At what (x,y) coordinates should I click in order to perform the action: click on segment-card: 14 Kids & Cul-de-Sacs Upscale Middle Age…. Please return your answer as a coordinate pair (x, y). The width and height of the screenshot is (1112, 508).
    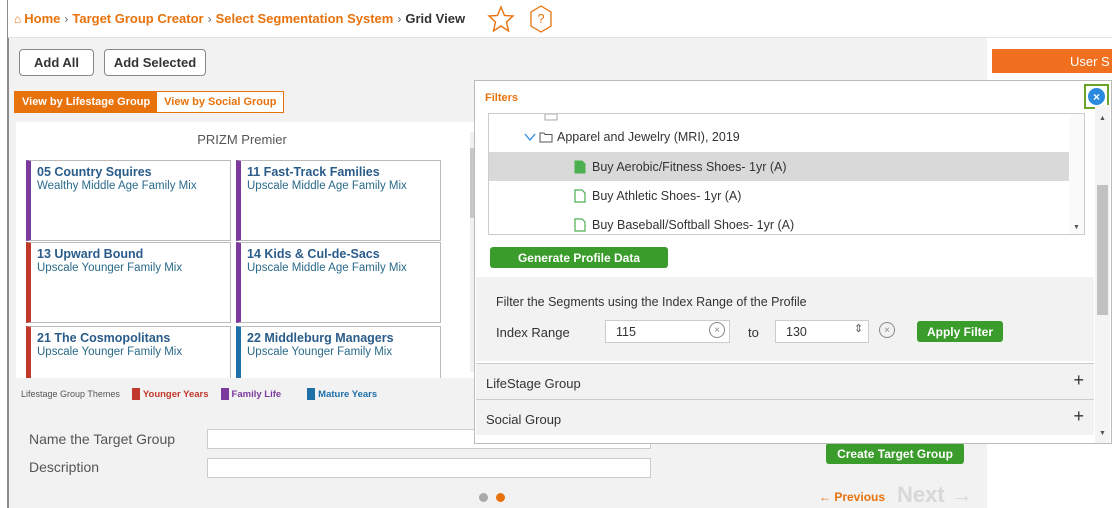
    Looking at the image, I should click on (338, 282).